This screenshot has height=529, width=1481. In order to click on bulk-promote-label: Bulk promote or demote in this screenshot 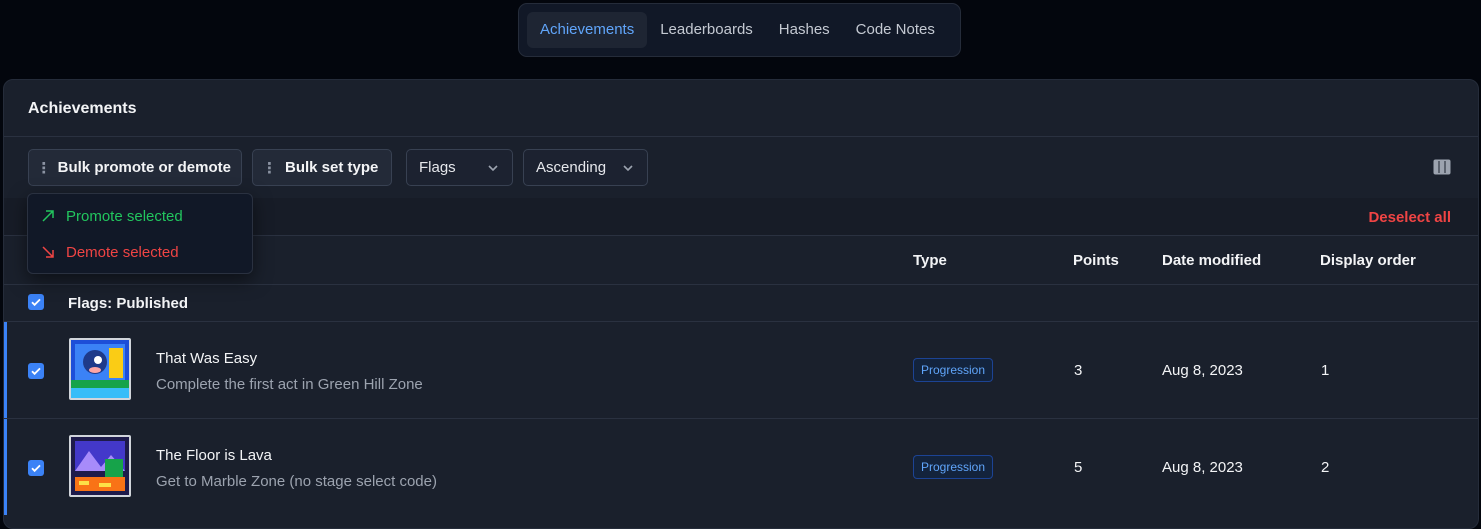, I will do `click(144, 167)`.